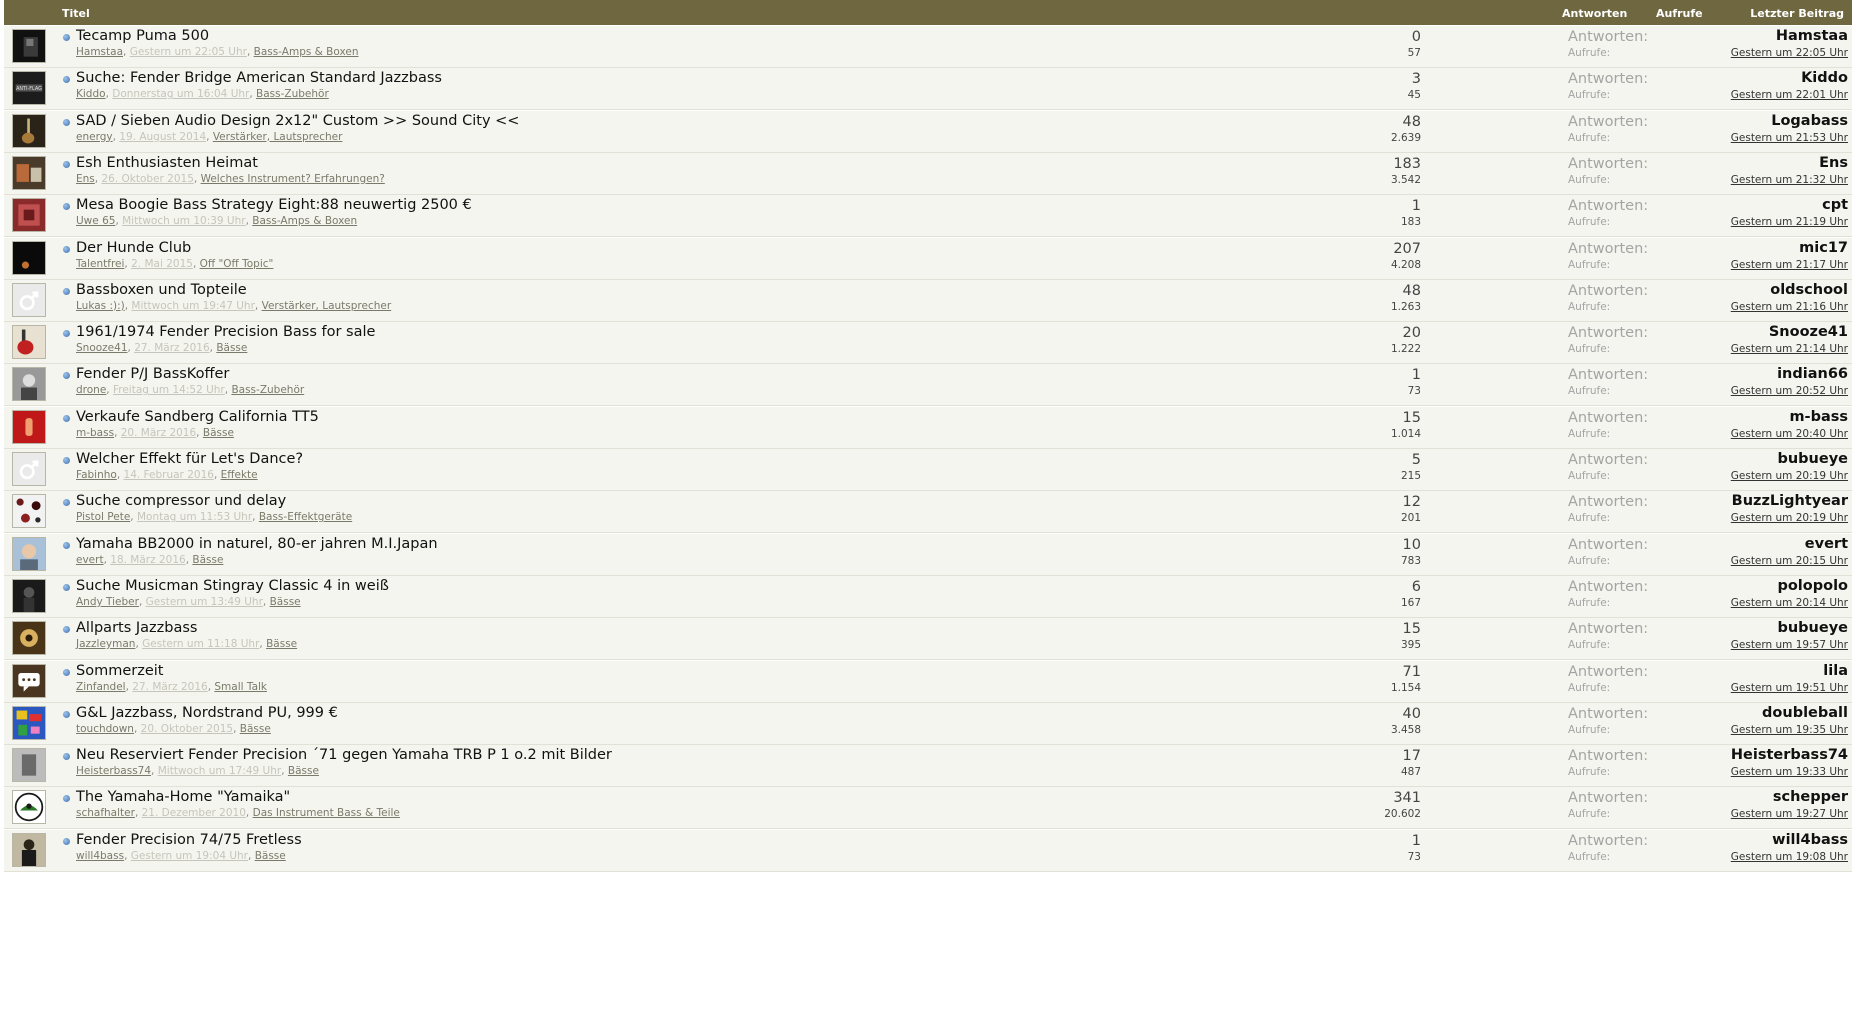 The height and width of the screenshot is (1030, 1856). What do you see at coordinates (1789, 814) in the screenshot?
I see `last-post-date-link: Gestern um 19:27 Uhr` at bounding box center [1789, 814].